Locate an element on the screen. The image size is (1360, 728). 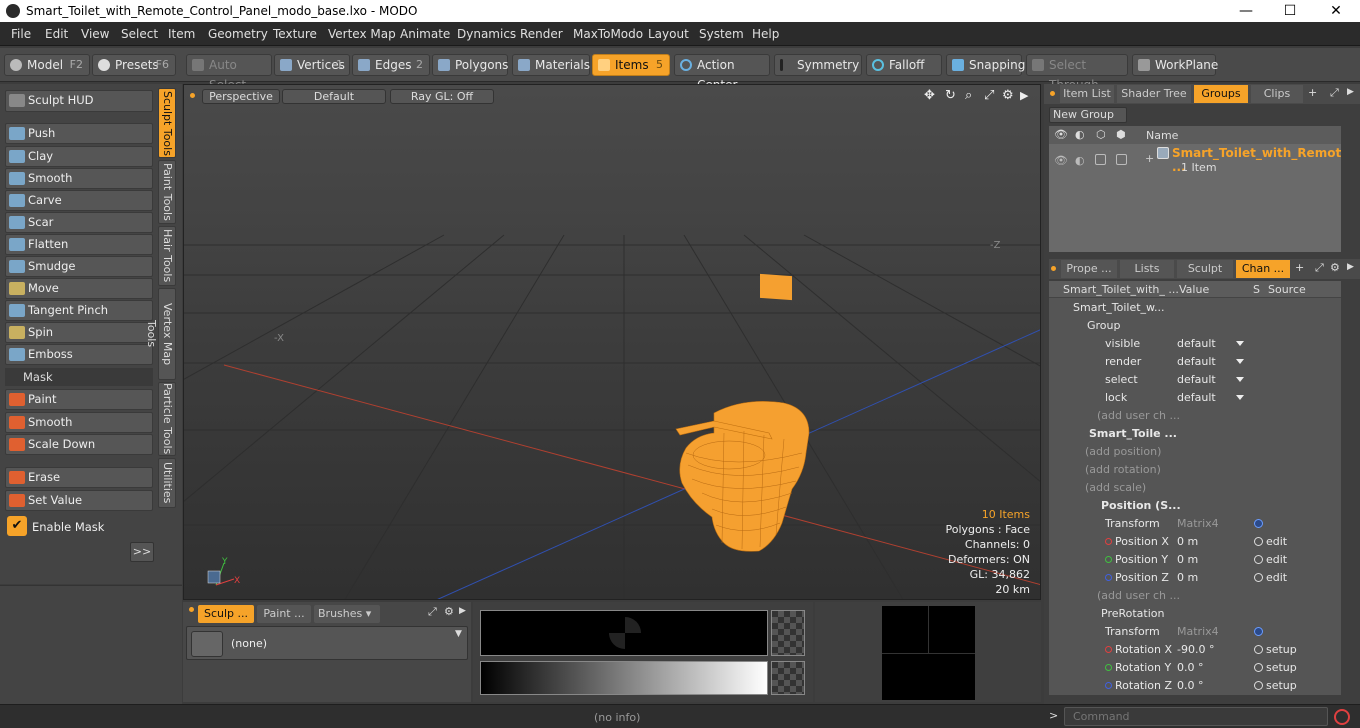
channel-row: lock default is located at coordinates (1195, 398).